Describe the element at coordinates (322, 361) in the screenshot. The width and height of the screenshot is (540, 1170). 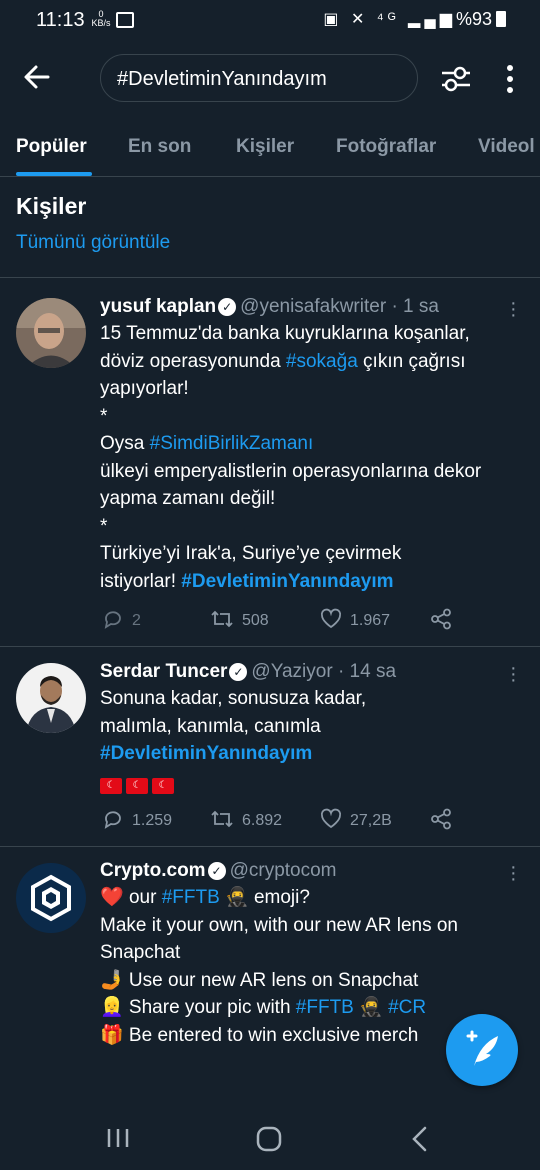
I see `hashtag-link: #sokağa` at that location.